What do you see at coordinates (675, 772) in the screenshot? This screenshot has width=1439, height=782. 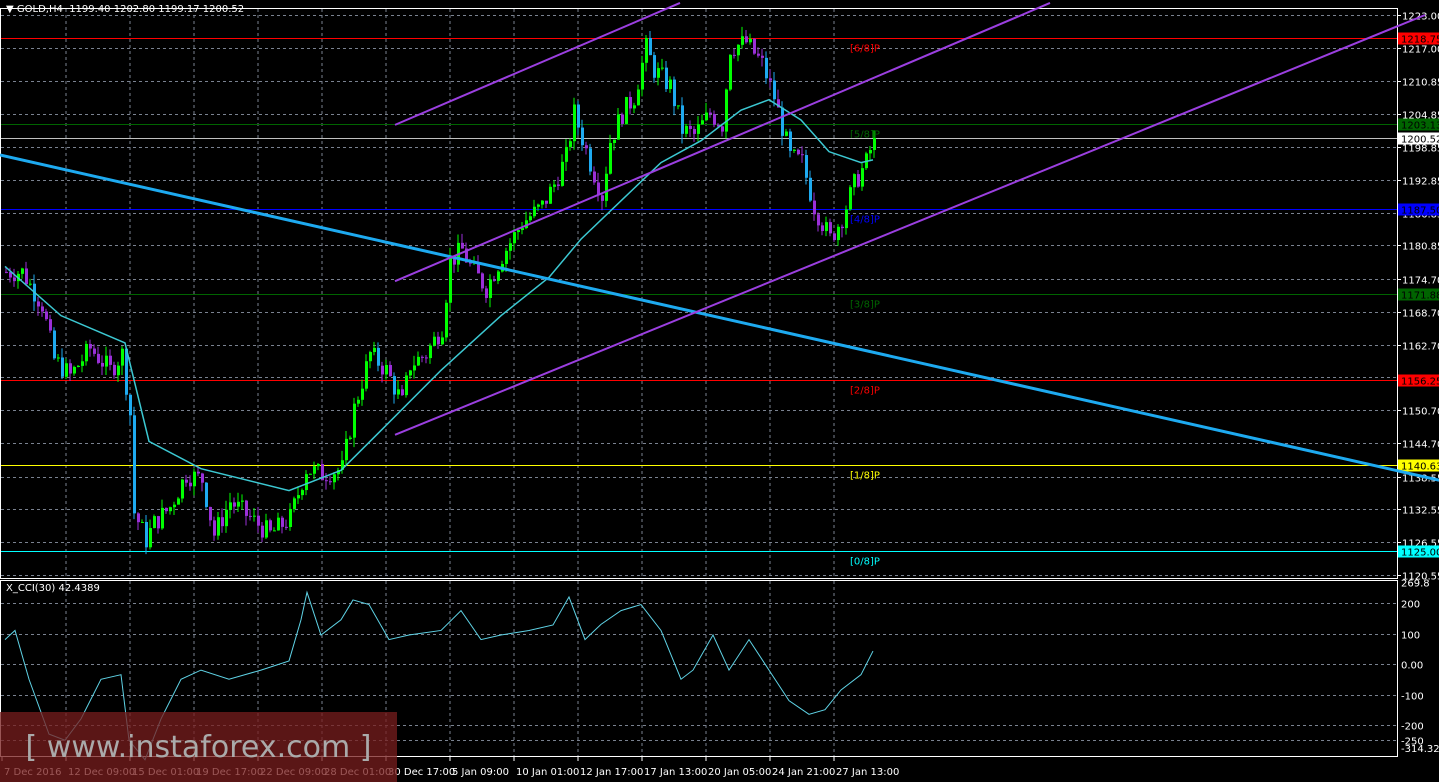 I see `time-label: 17 Jan 13:00` at bounding box center [675, 772].